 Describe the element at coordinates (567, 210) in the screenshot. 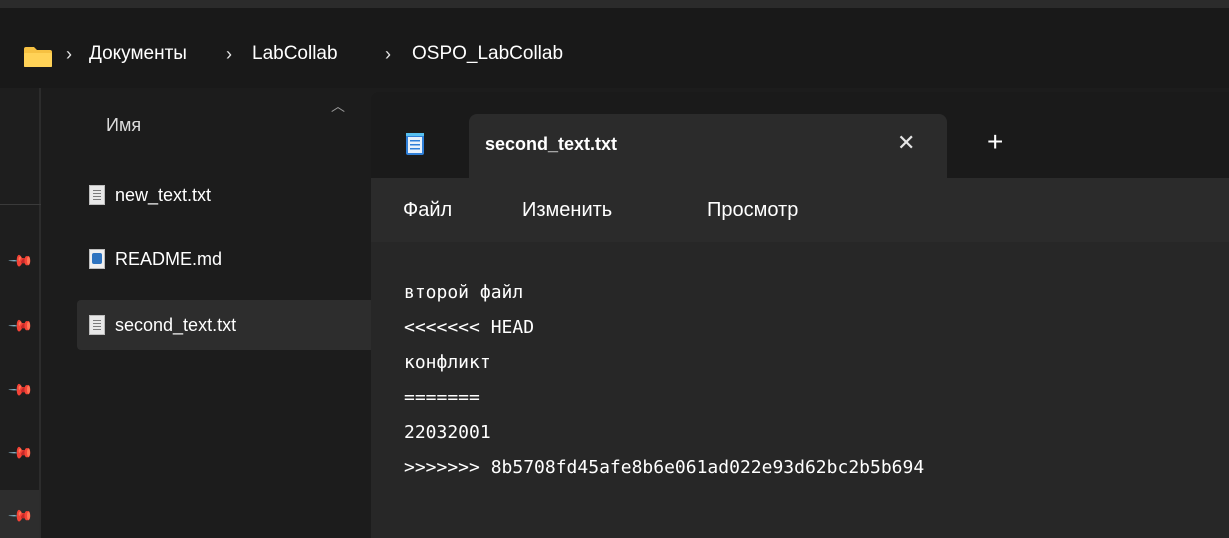

I see `menu-edit: Изменить` at that location.